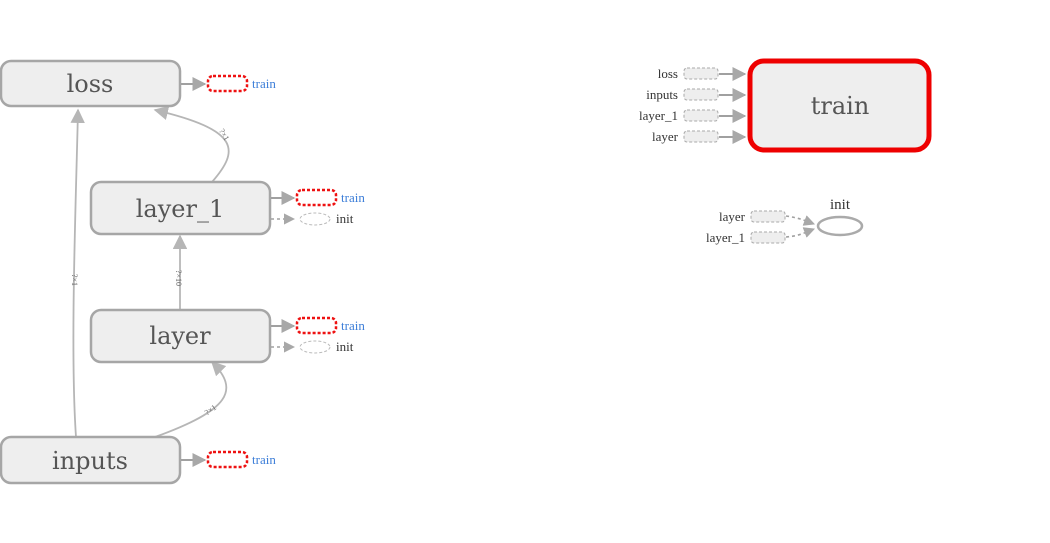  I want to click on train-input-inputs-bridge, so click(701, 94).